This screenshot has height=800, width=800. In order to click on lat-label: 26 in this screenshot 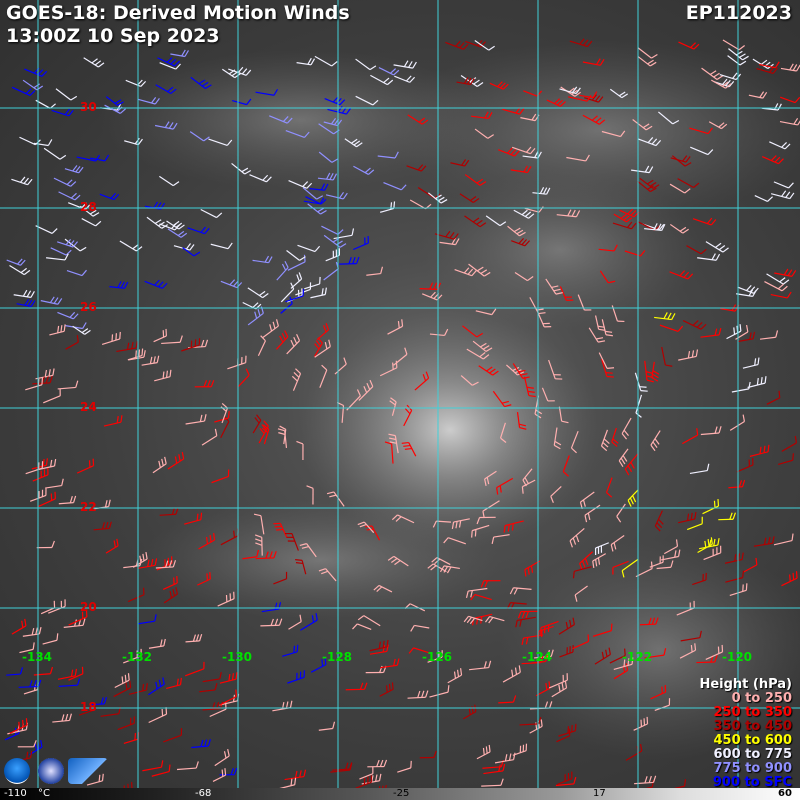, I will do `click(88, 307)`.